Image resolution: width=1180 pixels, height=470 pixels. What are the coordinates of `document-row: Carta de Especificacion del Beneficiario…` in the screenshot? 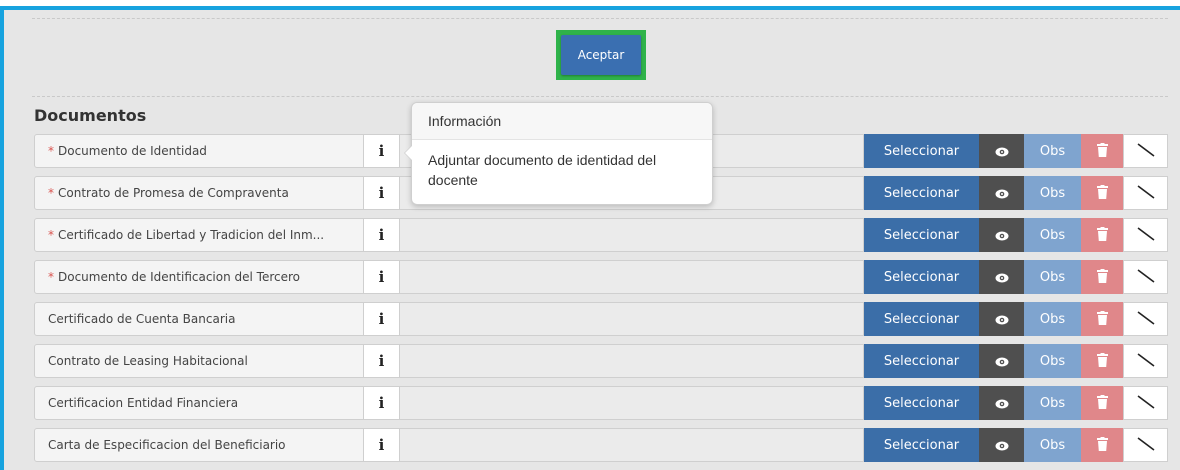 It's located at (601, 445).